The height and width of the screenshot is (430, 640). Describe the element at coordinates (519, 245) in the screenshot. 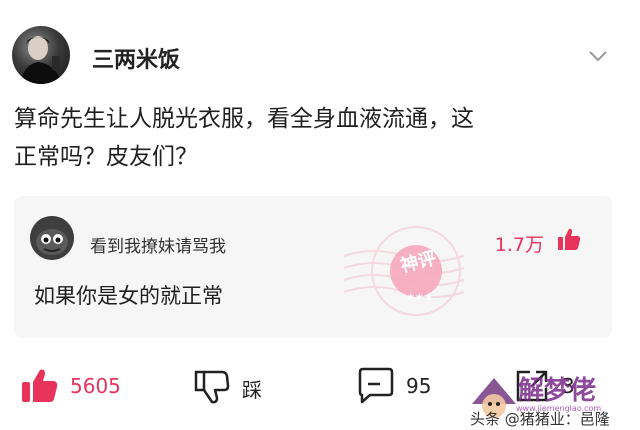

I see `comment-like-count: 1.7万` at that location.